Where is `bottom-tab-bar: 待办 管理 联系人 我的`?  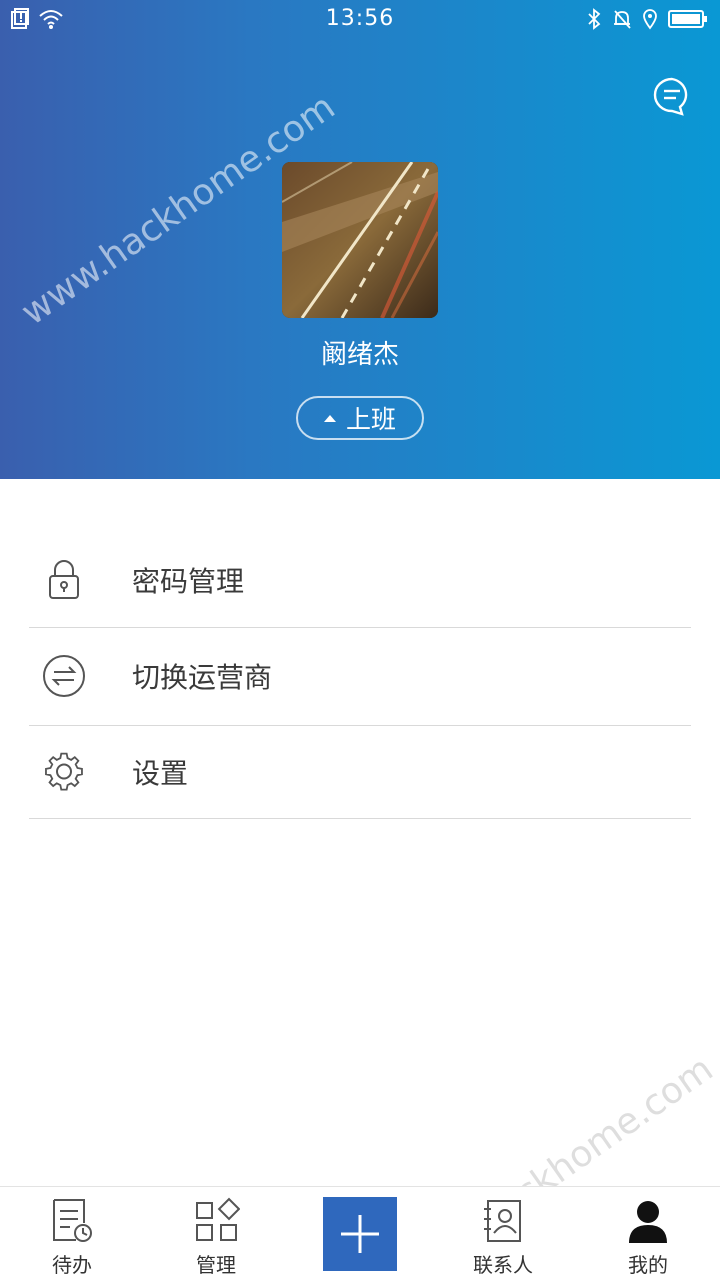
bottom-tab-bar: 待办 管理 联系人 我的 is located at coordinates (360, 1233).